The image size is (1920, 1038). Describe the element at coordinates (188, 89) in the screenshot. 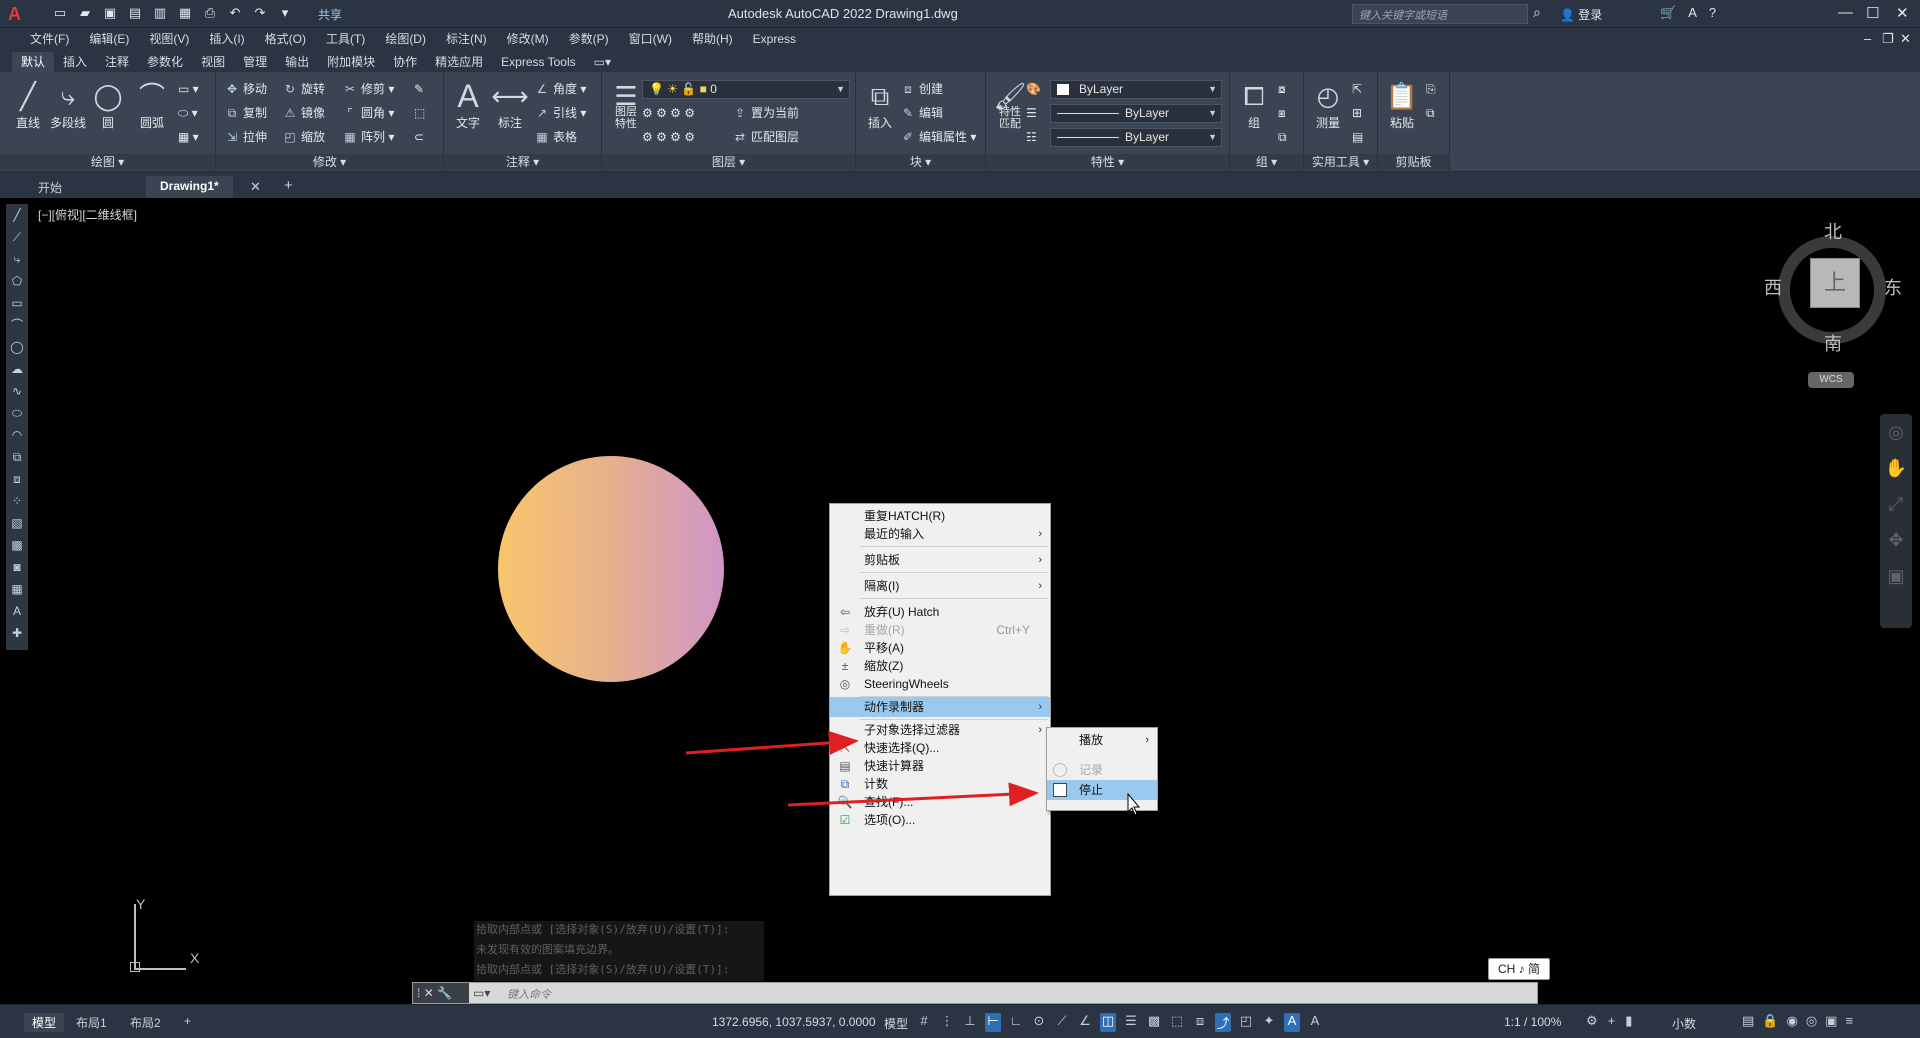

I see `rectangle-icon: ▭ ▾` at that location.